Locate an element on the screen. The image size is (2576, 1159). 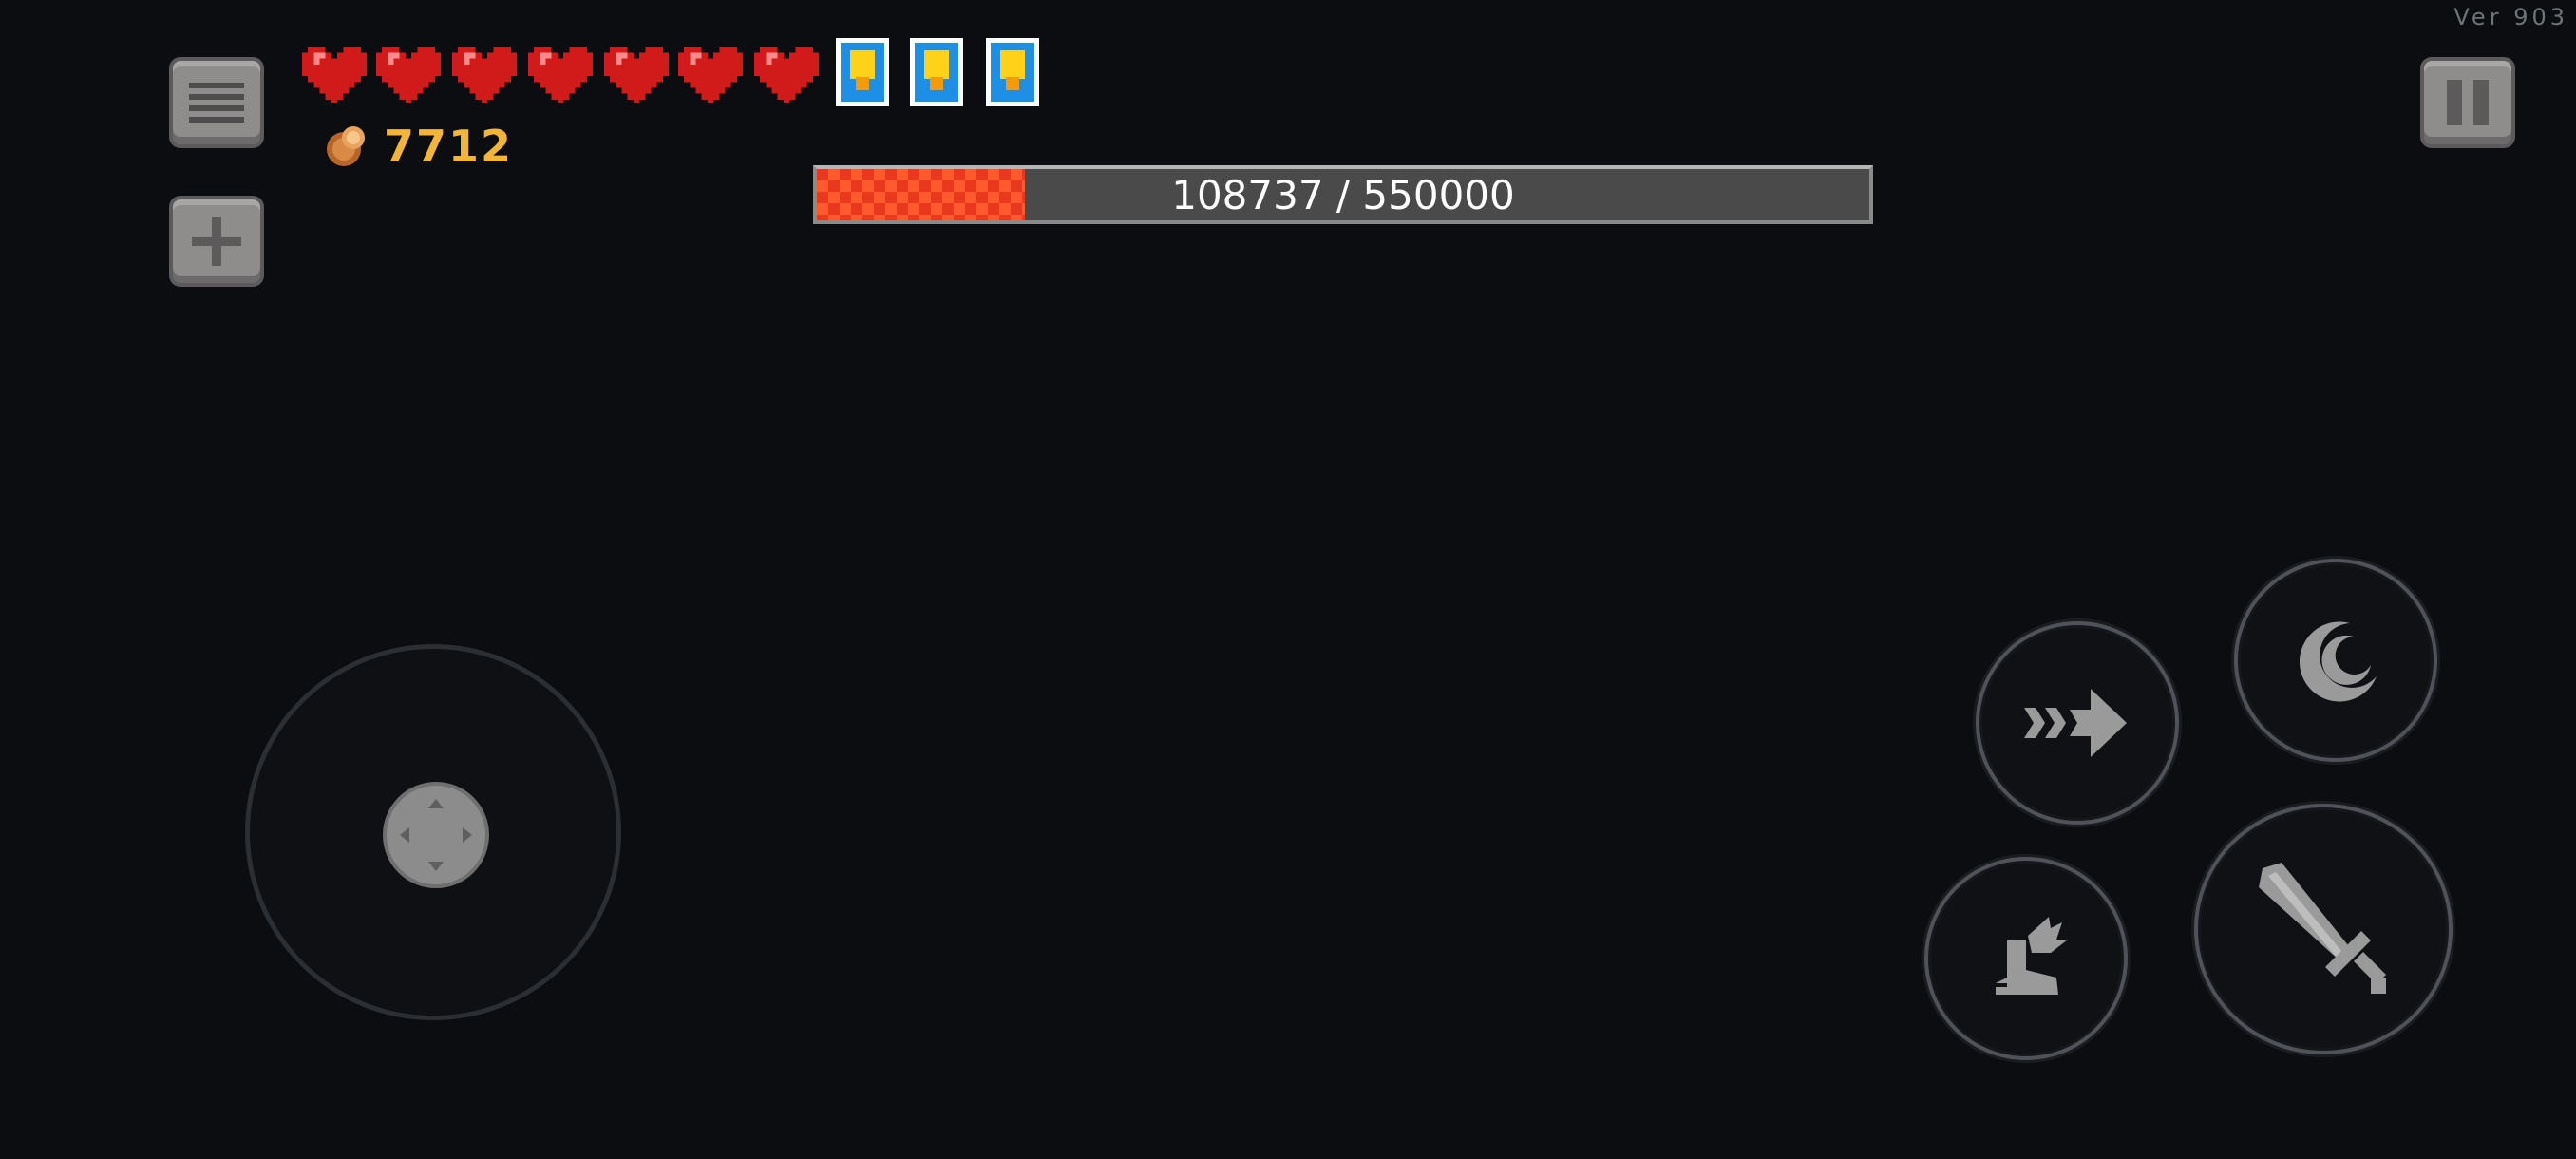
dash-button is located at coordinates (2077, 723).